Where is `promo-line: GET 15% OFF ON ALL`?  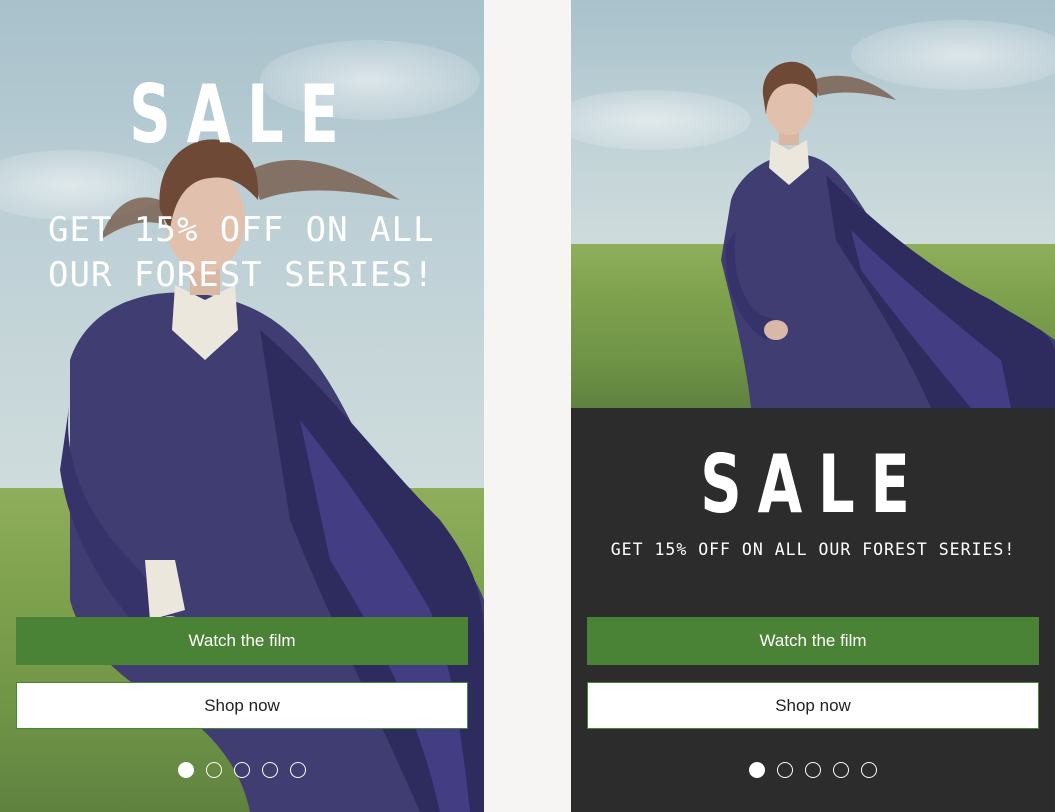 promo-line: GET 15% OFF ON ALL is located at coordinates (241, 230).